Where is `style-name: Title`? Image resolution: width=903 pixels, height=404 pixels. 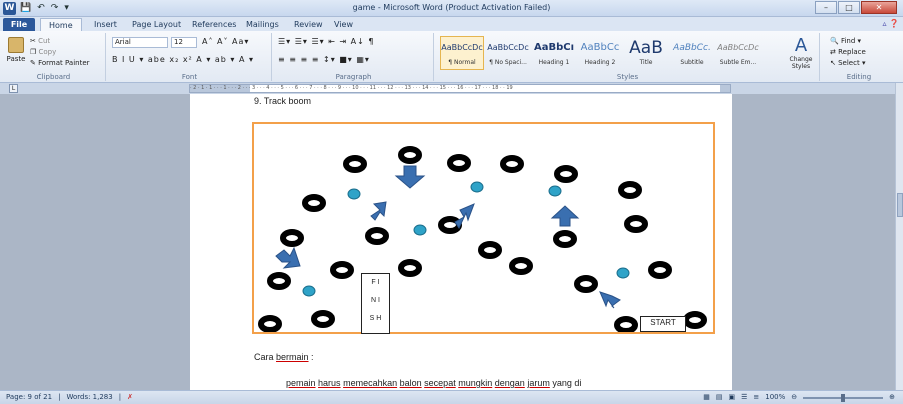 style-name: Title is located at coordinates (646, 62).